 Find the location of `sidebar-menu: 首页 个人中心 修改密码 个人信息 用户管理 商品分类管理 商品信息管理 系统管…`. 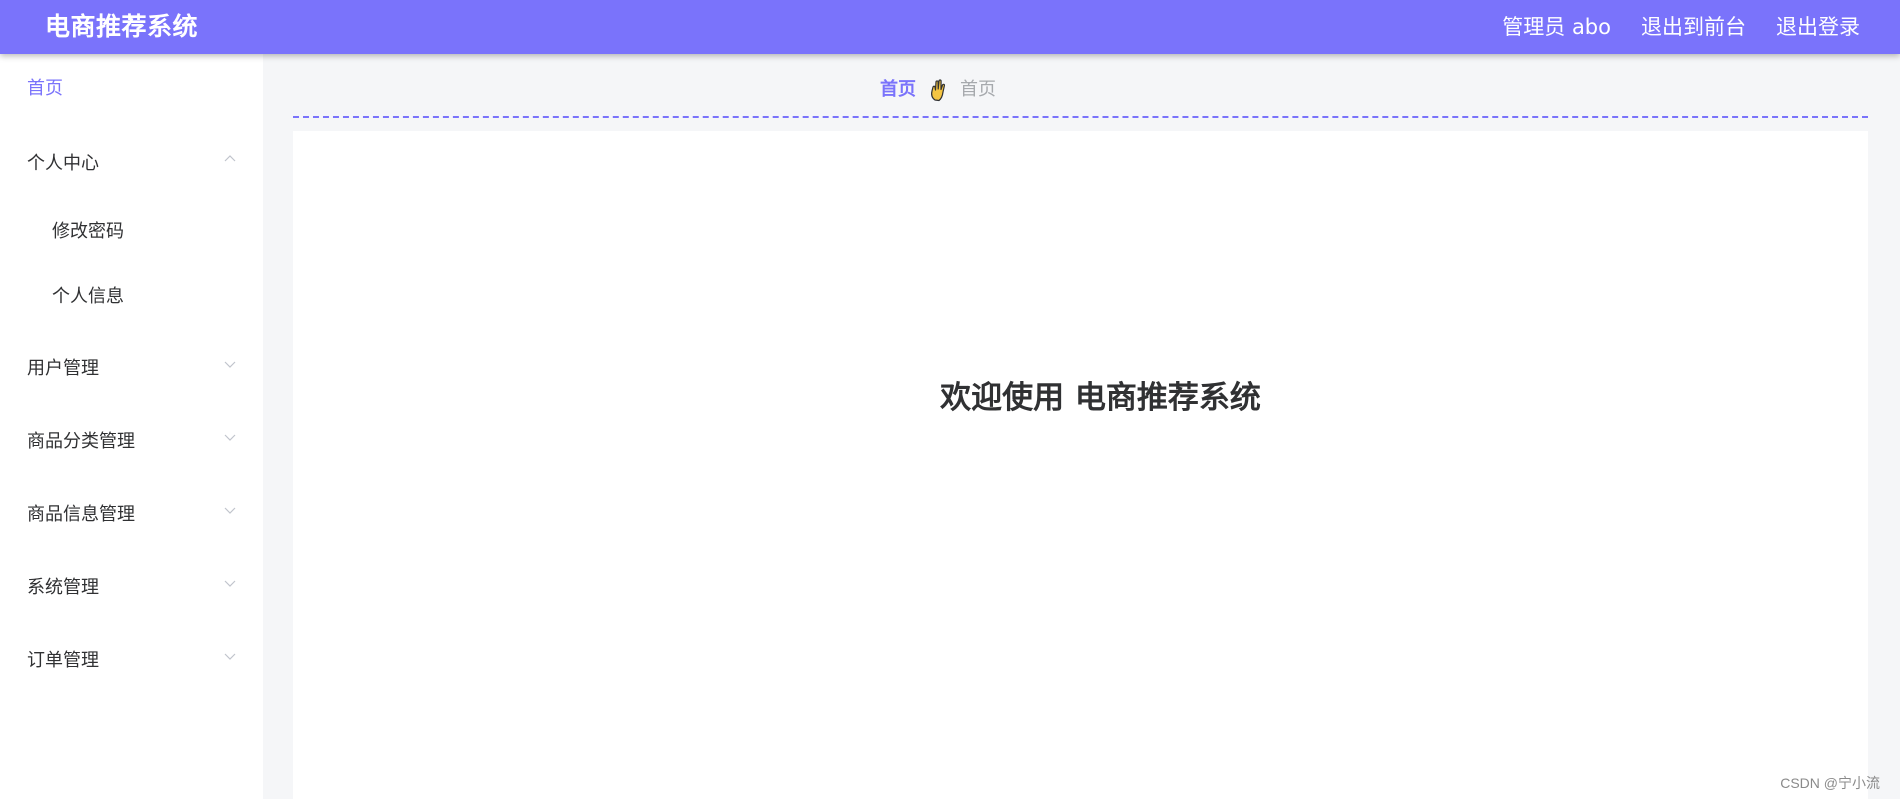

sidebar-menu: 首页 个人中心 修改密码 个人信息 用户管理 商品分类管理 商品信息管理 系统管… is located at coordinates (131, 426).